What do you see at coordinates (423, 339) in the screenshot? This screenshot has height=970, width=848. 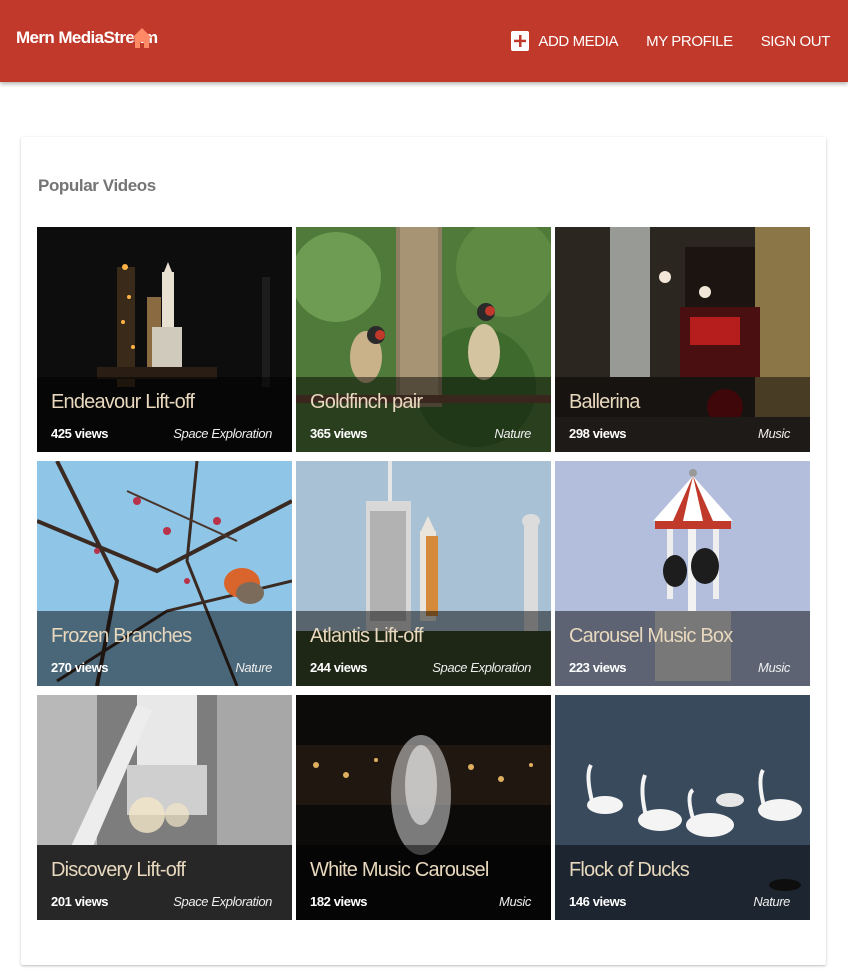 I see `video-tile: Goldfinch pair 365 views Nature` at bounding box center [423, 339].